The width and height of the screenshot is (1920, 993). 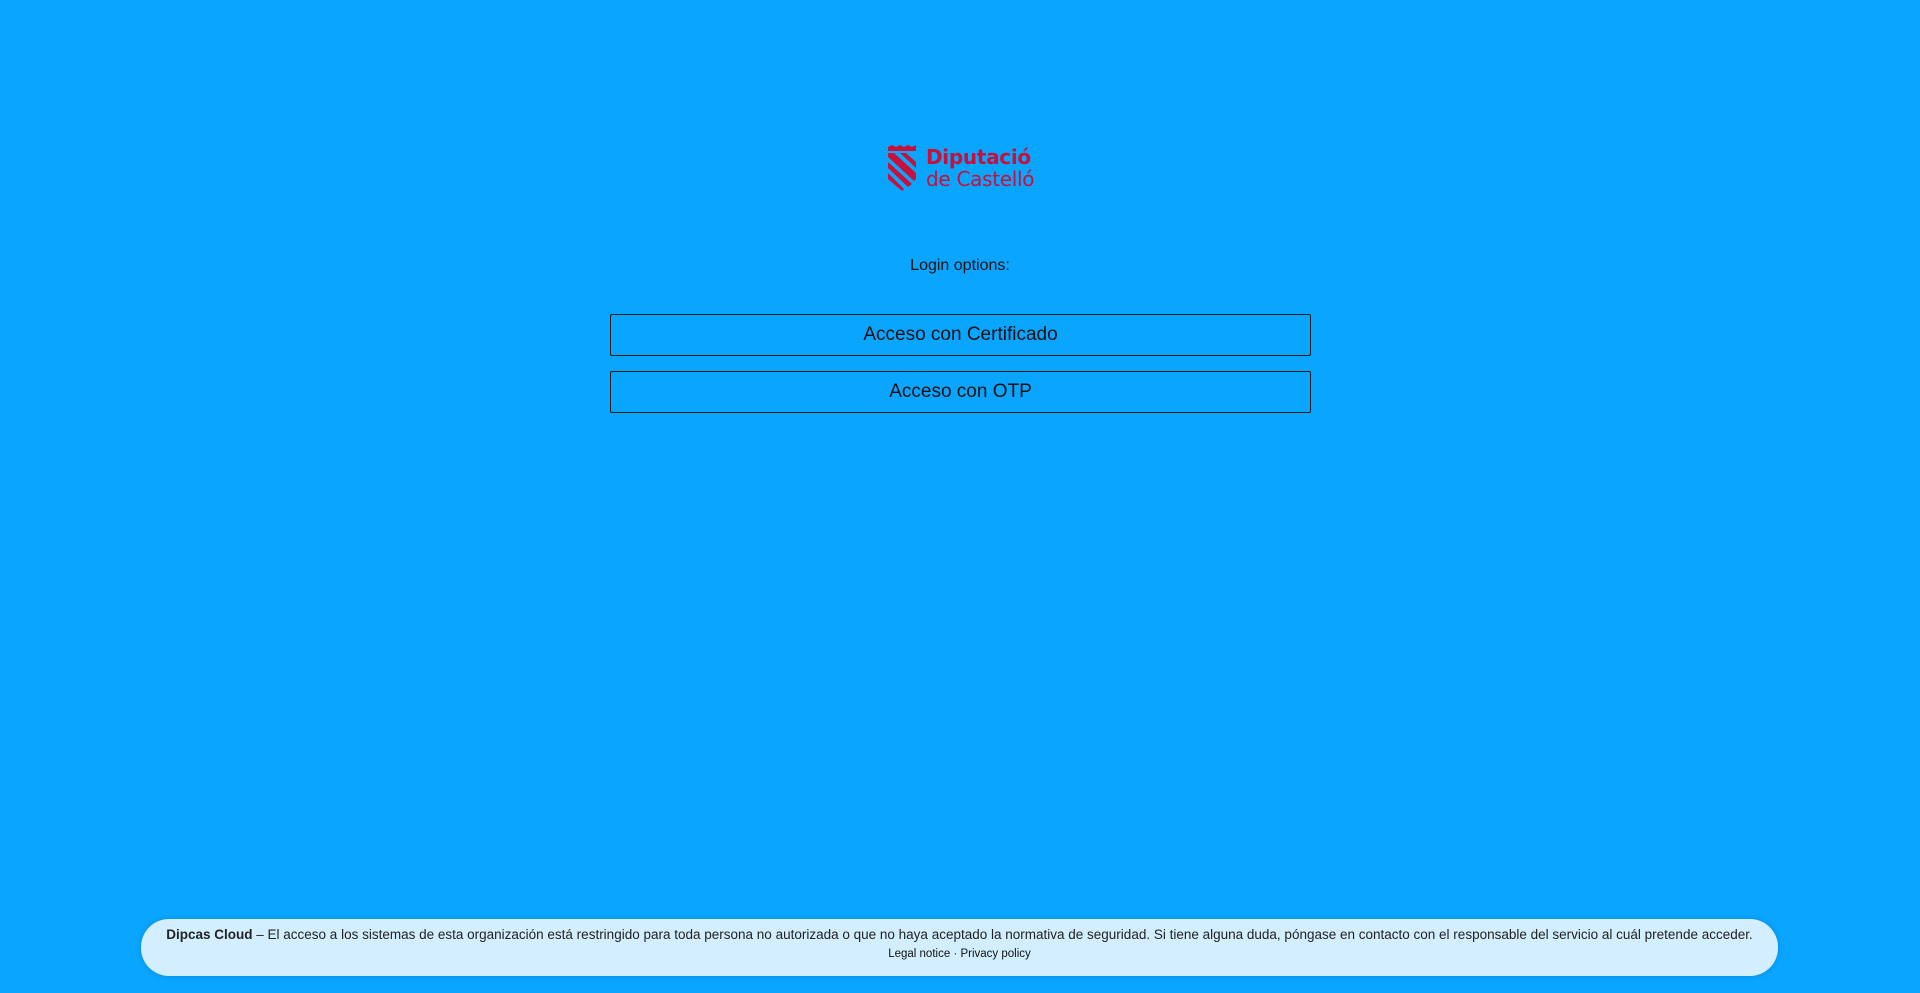 I want to click on otp-login-button: Acceso con OTP, so click(x=960, y=392).